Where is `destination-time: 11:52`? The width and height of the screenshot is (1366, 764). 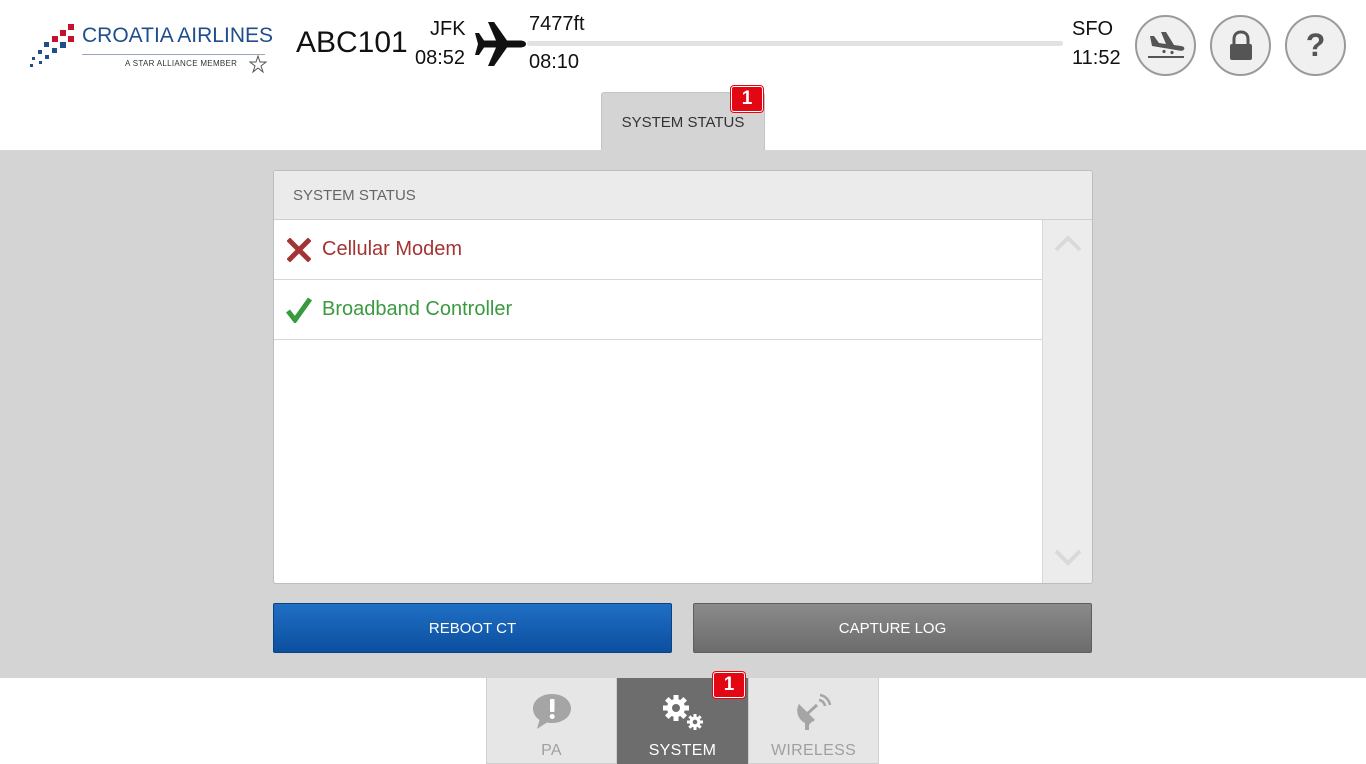
destination-time: 11:52 is located at coordinates (1096, 58).